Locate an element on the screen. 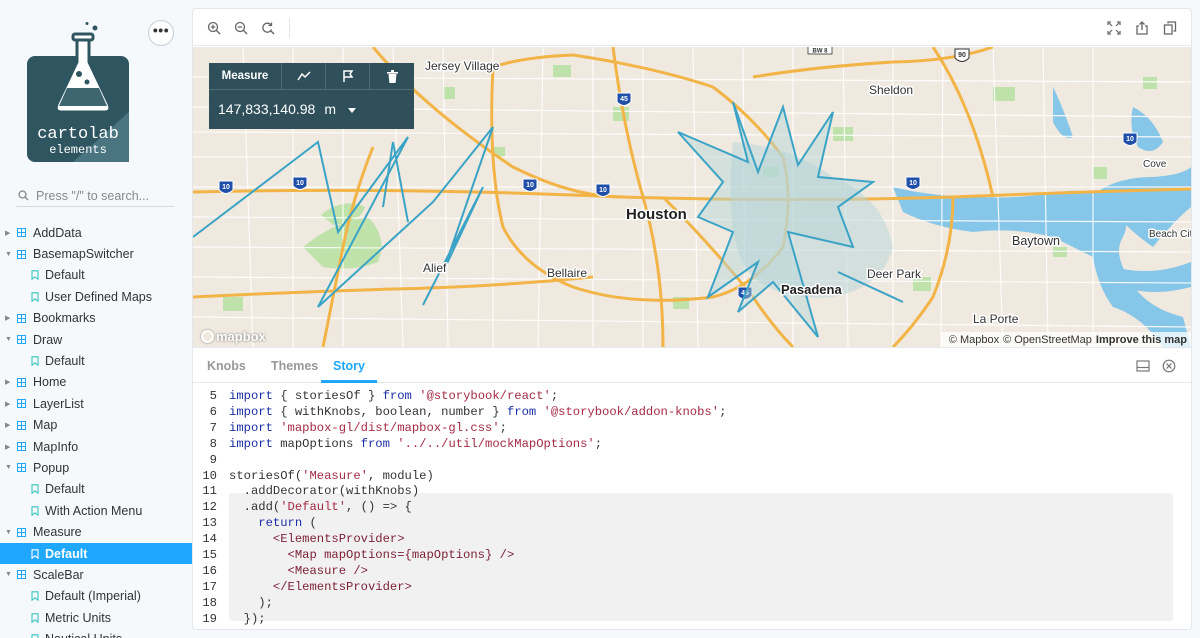 This screenshot has height=638, width=1200. zoom-in-button is located at coordinates (214, 28).